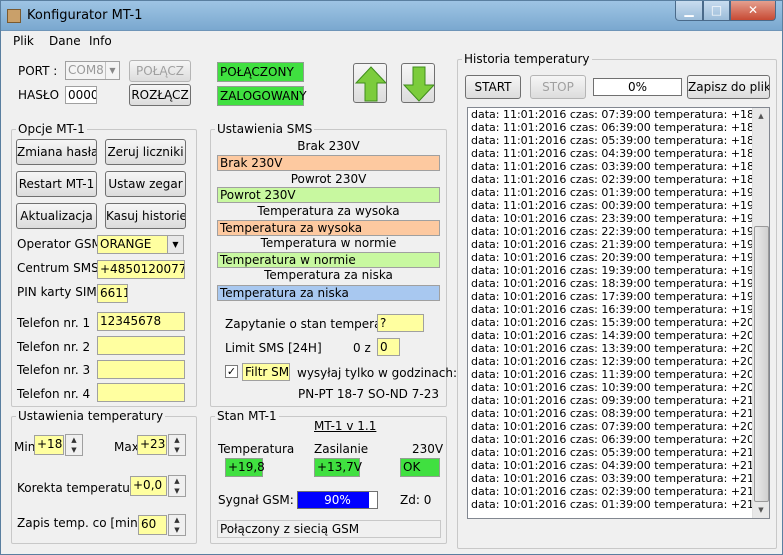 The height and width of the screenshot is (555, 783). What do you see at coordinates (328, 195) in the screenshot?
I see `back230-input: Powrot 230V` at bounding box center [328, 195].